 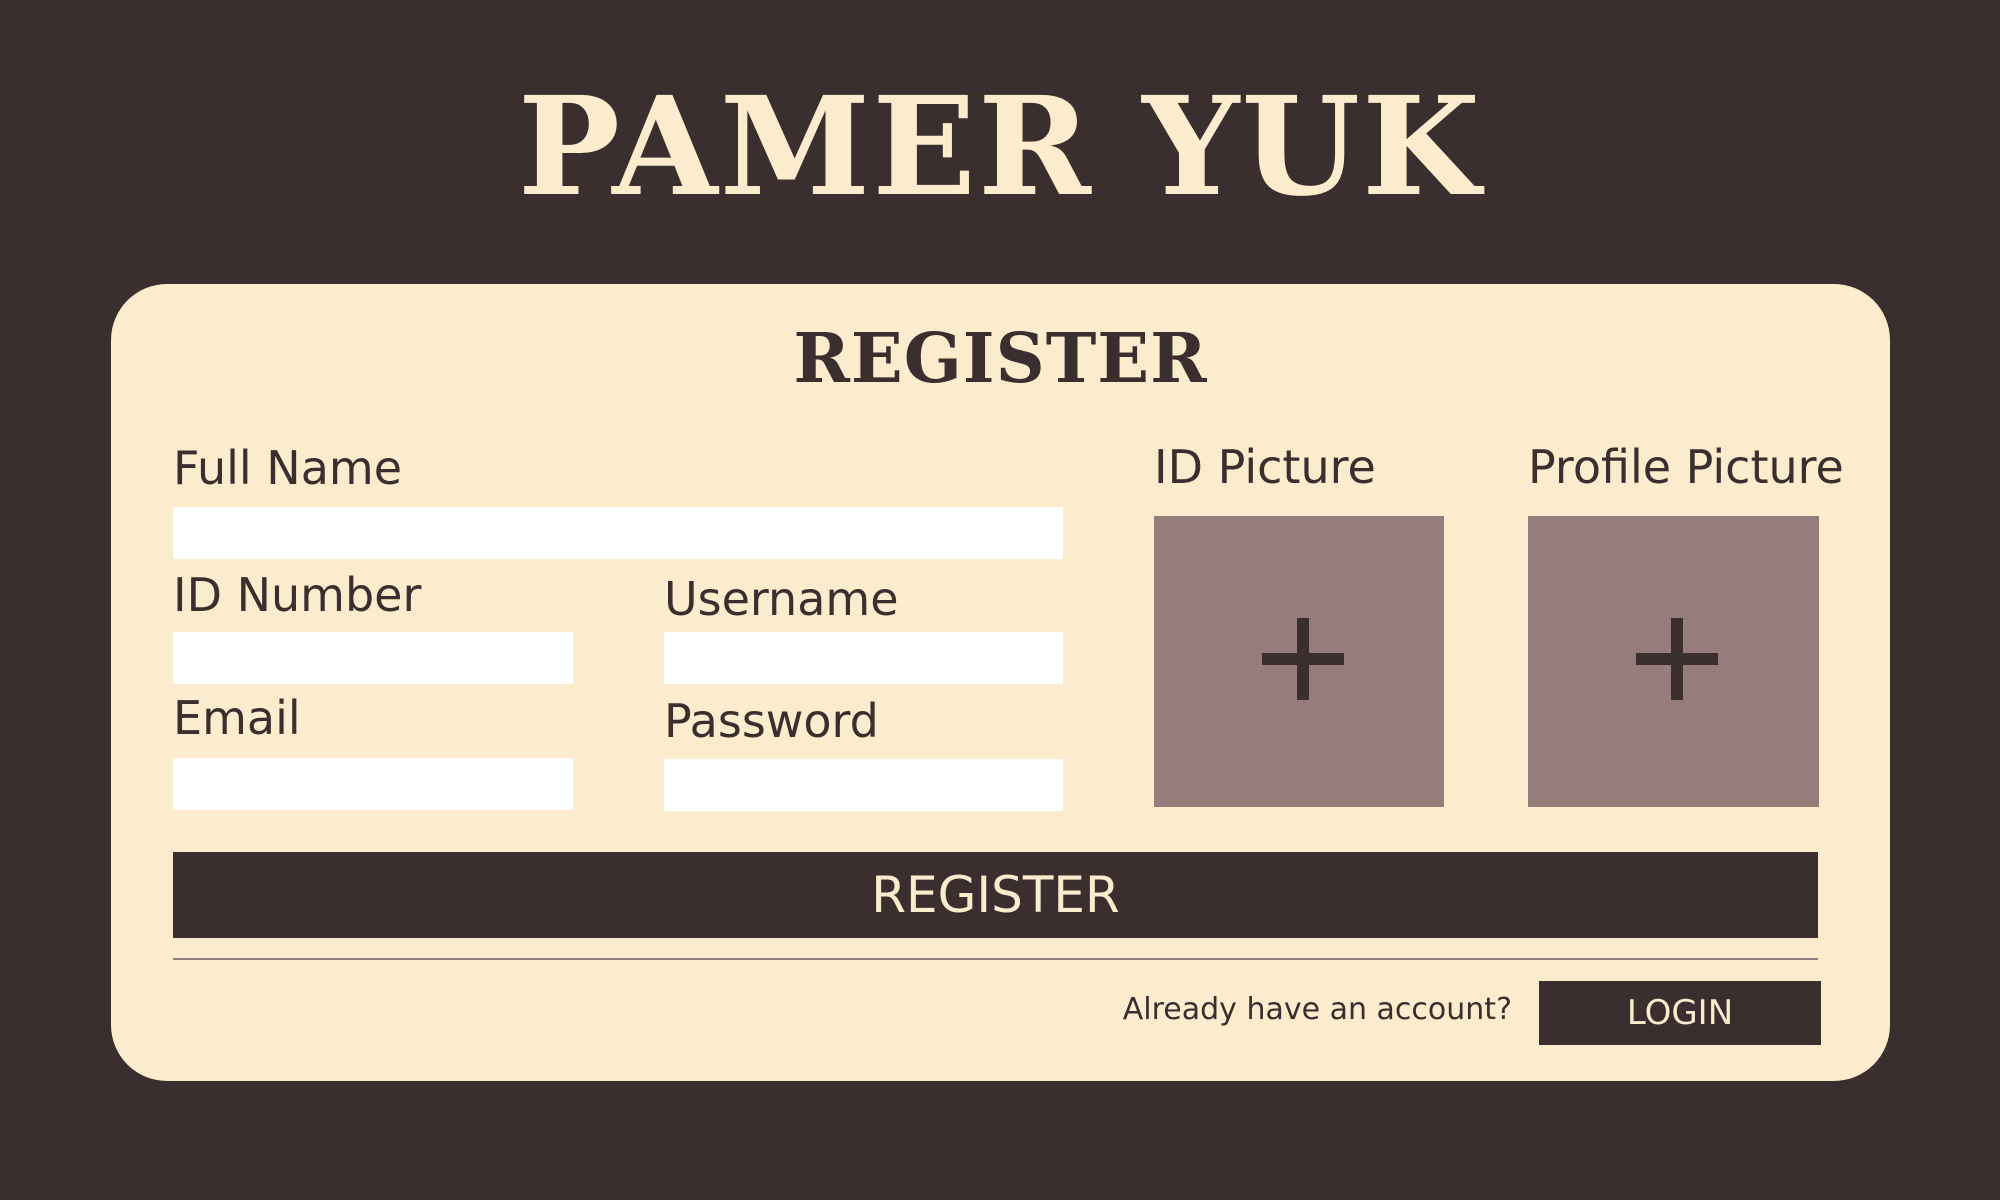 What do you see at coordinates (1673, 661) in the screenshot?
I see `profile-picture-upload` at bounding box center [1673, 661].